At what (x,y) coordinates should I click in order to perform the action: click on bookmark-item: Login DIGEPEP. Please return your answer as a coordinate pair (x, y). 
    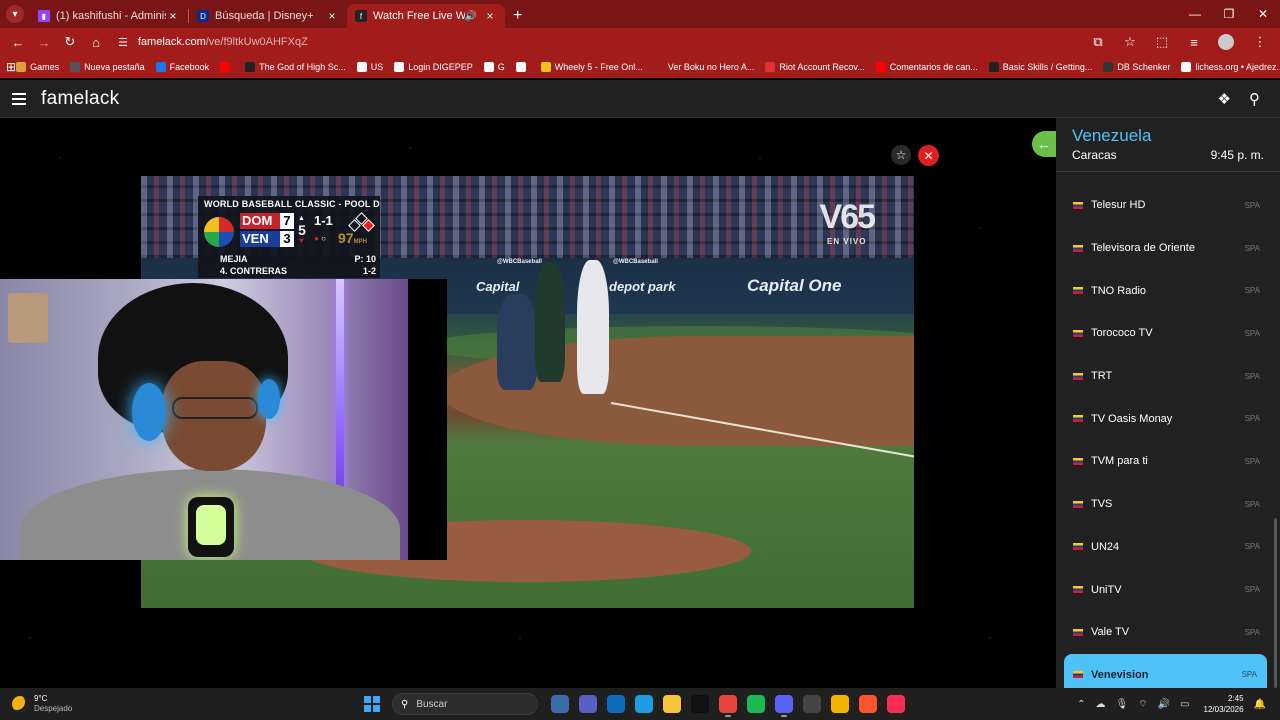
    Looking at the image, I should click on (433, 67).